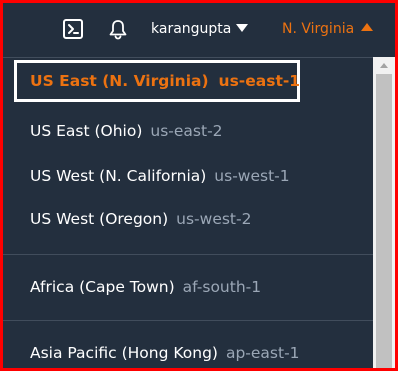  Describe the element at coordinates (259, 81) in the screenshot. I see `region-code: us-east-1` at that location.